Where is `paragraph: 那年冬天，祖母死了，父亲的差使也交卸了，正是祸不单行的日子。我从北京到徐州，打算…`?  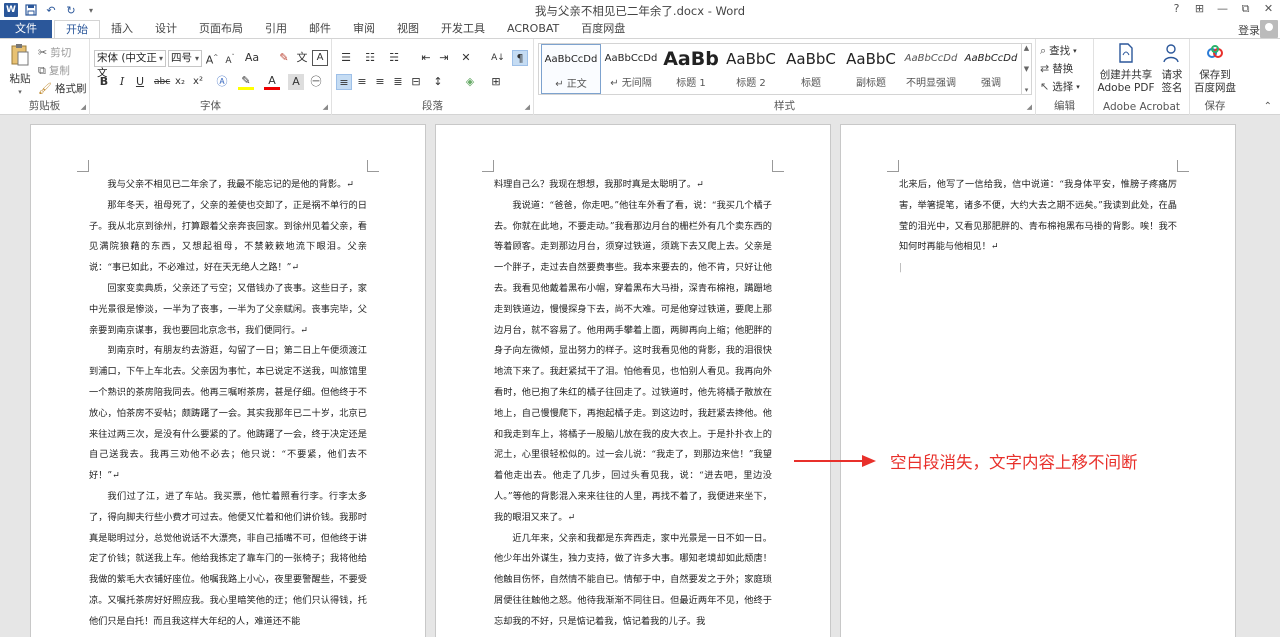
paragraph: 那年冬天，祖母死了，父亲的差使也交卸了，正是祸不单行的日子。我从北京到徐州，打算… is located at coordinates (228, 237).